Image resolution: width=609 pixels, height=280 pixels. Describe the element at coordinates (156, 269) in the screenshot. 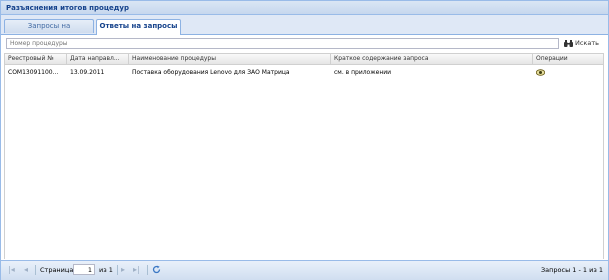

I see `refresh-icon` at that location.